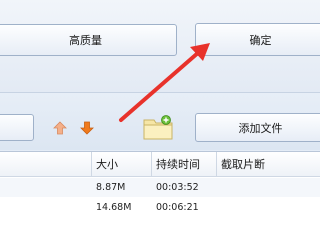 The image size is (320, 241). What do you see at coordinates (111, 187) in the screenshot?
I see `cell-size: 8.87M` at bounding box center [111, 187].